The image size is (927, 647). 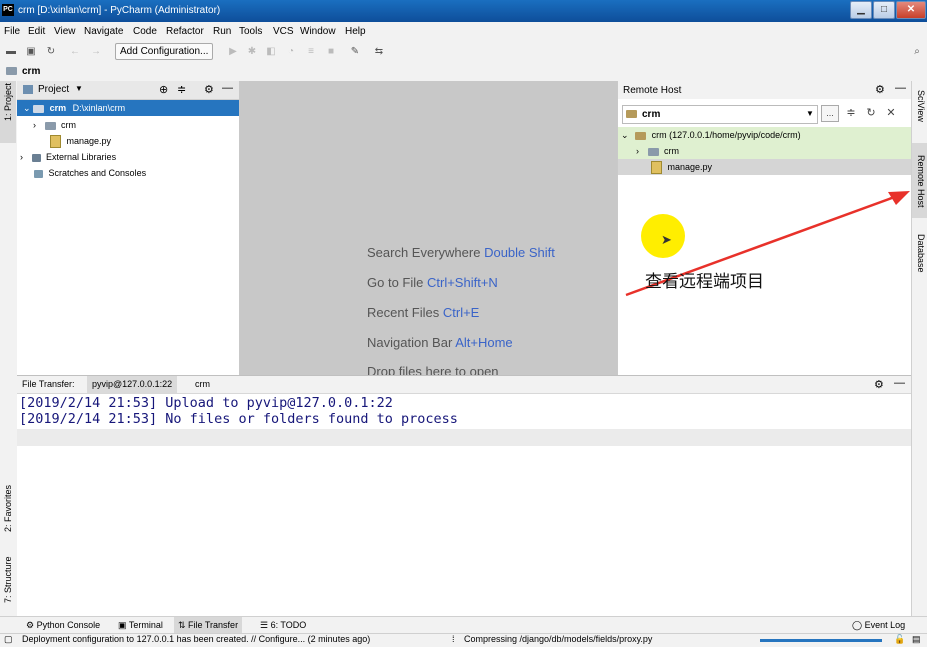 What do you see at coordinates (265, 625) in the screenshot?
I see `todo-list-icon: ☰` at bounding box center [265, 625].